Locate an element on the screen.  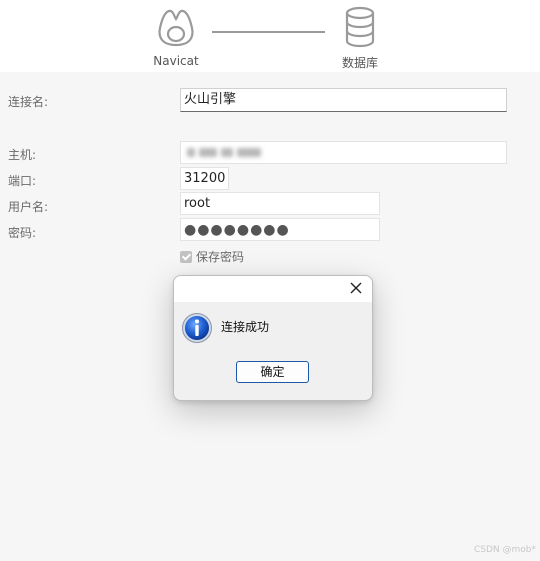
connection-name-input: 火山引擎 is located at coordinates (343, 100).